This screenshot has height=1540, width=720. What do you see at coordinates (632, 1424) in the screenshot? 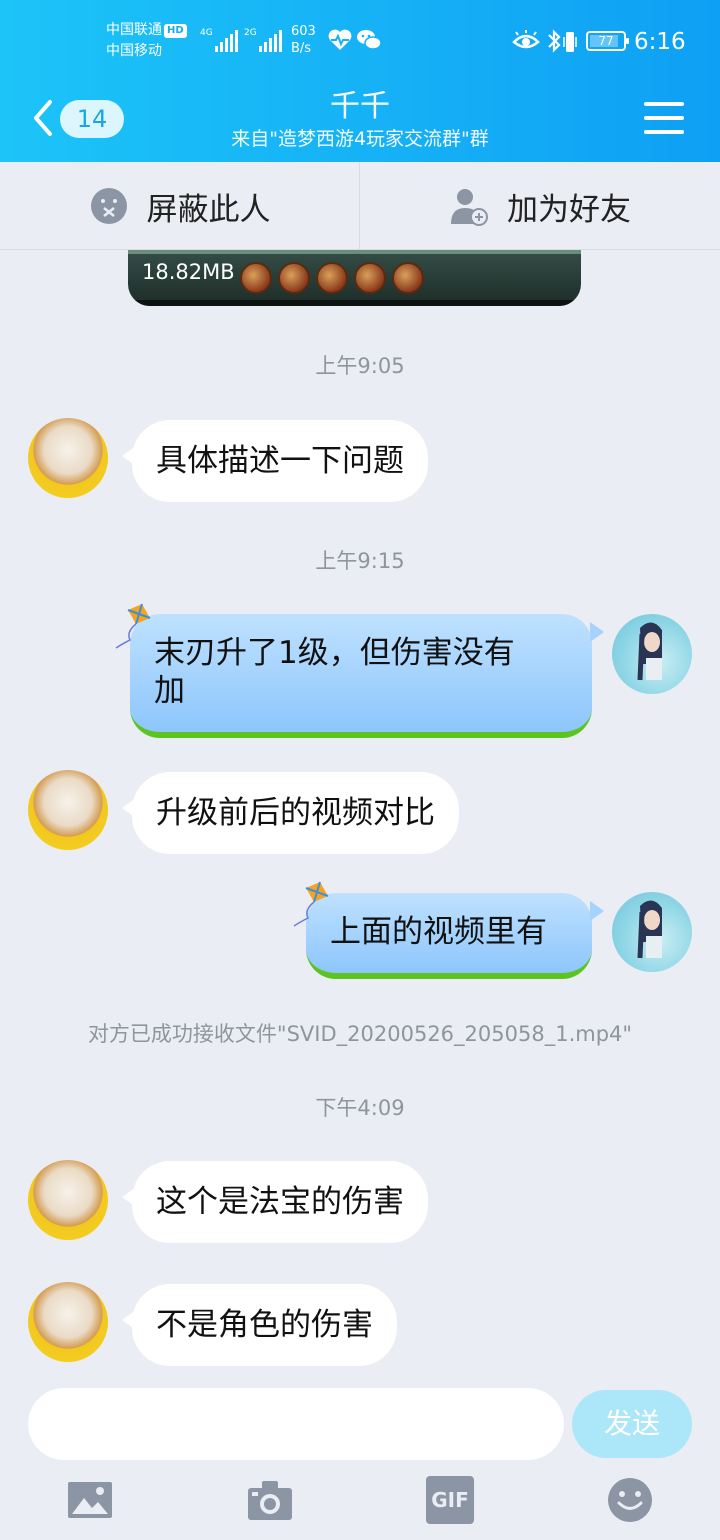
I see `send-button: 发送` at bounding box center [632, 1424].